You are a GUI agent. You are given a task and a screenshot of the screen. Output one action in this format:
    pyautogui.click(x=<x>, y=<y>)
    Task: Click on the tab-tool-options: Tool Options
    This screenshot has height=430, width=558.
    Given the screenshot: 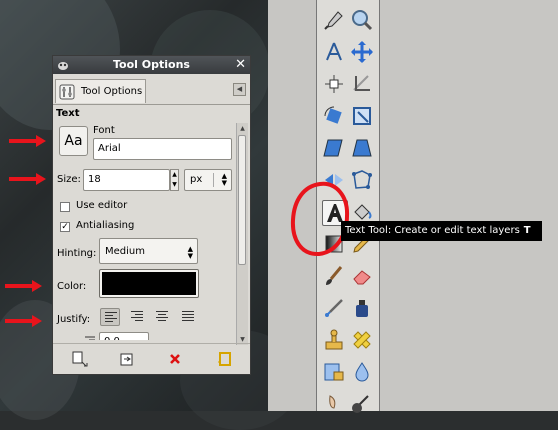 What is the action you would take?
    pyautogui.click(x=100, y=91)
    